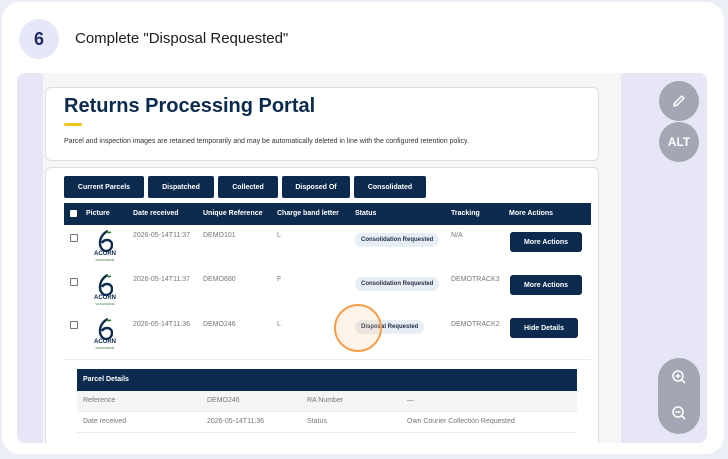  Describe the element at coordinates (39, 39) in the screenshot. I see `step-number-badge: 6` at that location.